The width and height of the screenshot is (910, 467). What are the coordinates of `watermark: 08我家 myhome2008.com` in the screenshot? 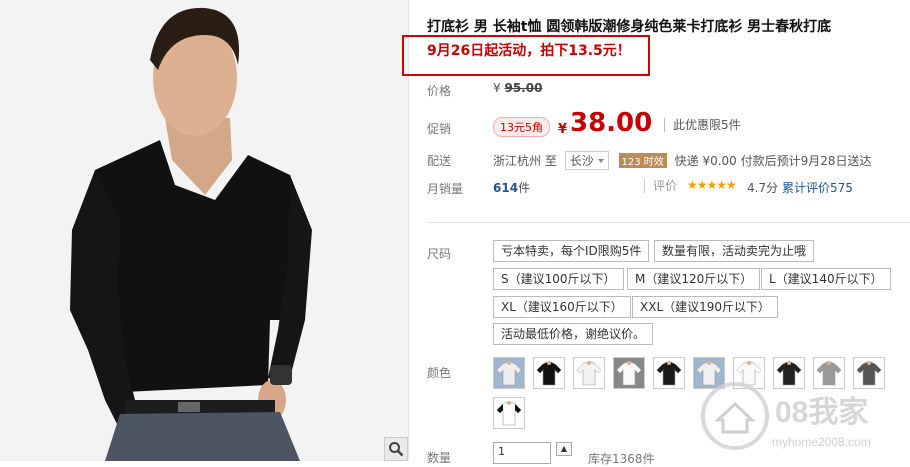 It's located at (802, 418).